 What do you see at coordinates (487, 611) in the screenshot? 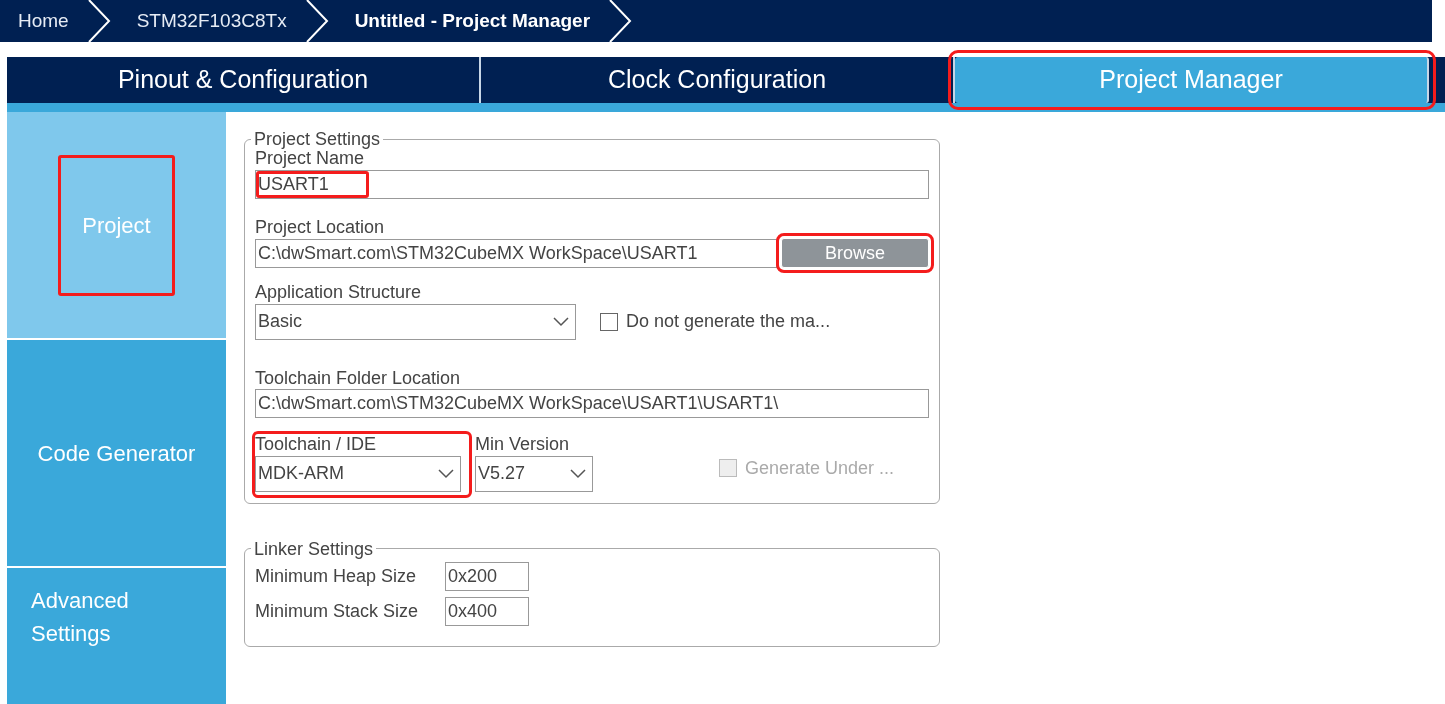
I see `input-field: 0x400` at bounding box center [487, 611].